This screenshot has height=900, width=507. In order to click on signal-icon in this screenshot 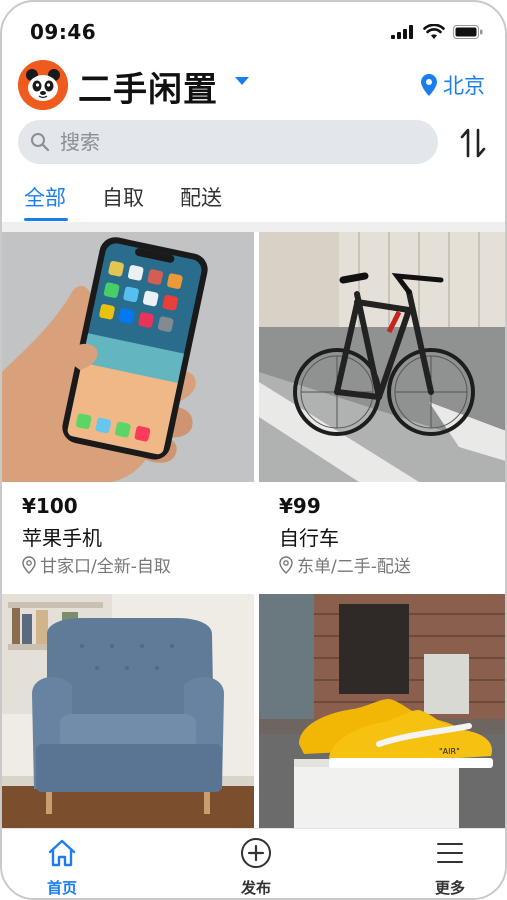, I will do `click(402, 32)`.